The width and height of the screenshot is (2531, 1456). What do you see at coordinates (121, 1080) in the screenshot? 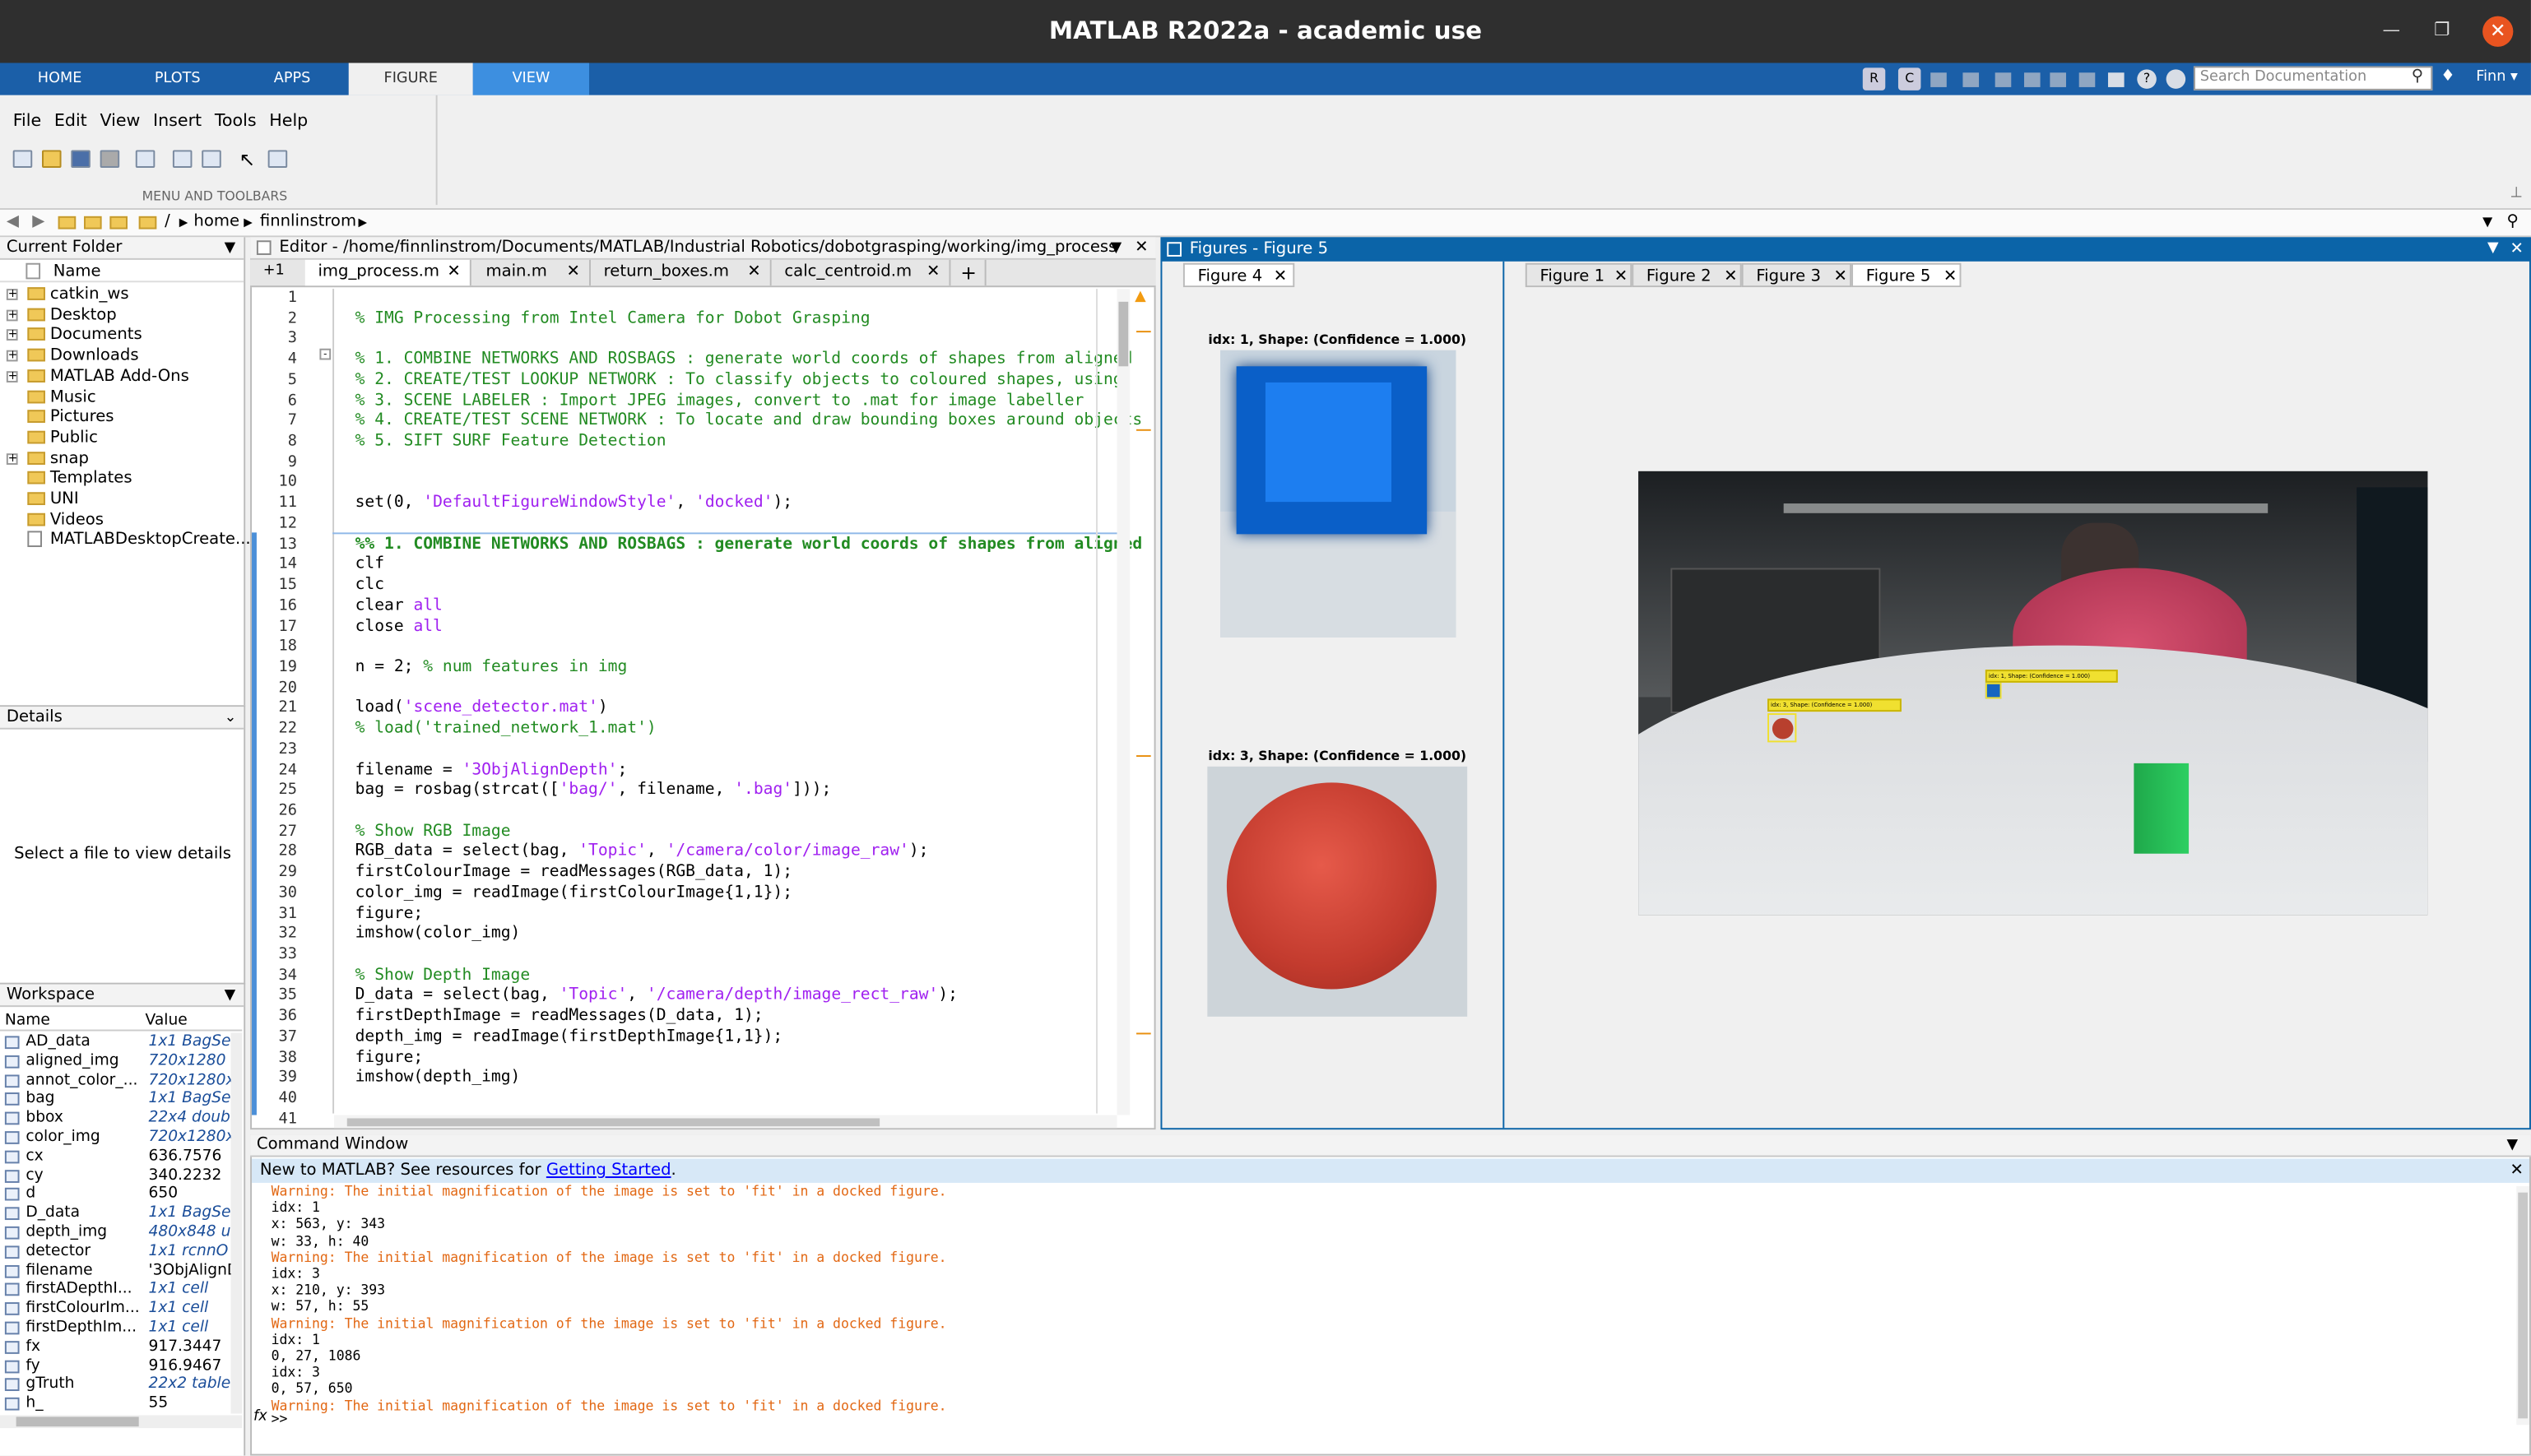
I see `workspace-row: annot_color_... 720x1280x` at bounding box center [121, 1080].